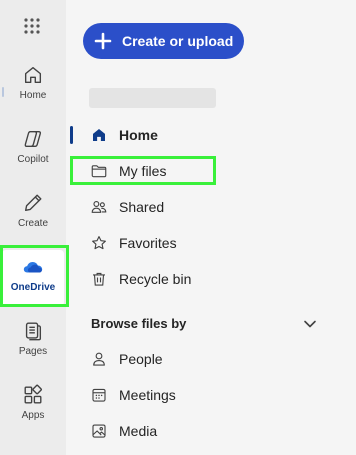 The width and height of the screenshot is (356, 455). I want to click on pages-icon, so click(33, 331).